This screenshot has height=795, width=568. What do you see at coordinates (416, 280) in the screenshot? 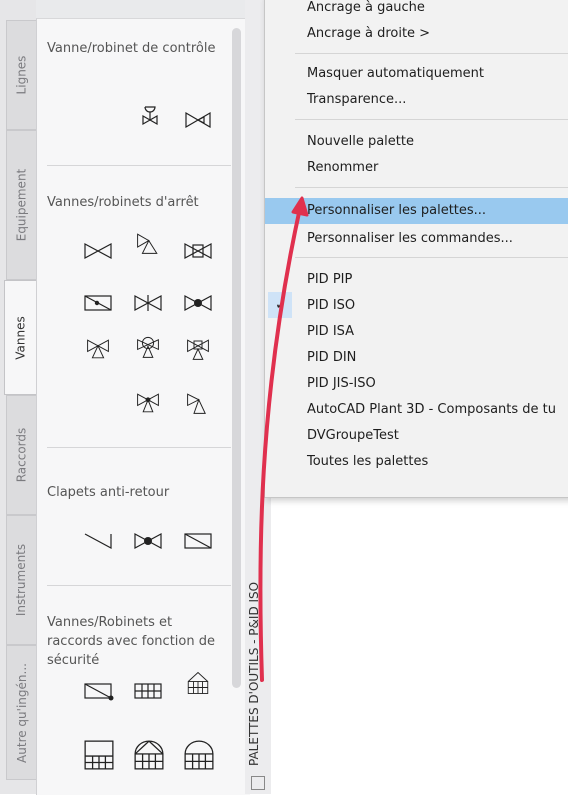
I see `menu-item-pid-pip: PID PIP` at bounding box center [416, 280].